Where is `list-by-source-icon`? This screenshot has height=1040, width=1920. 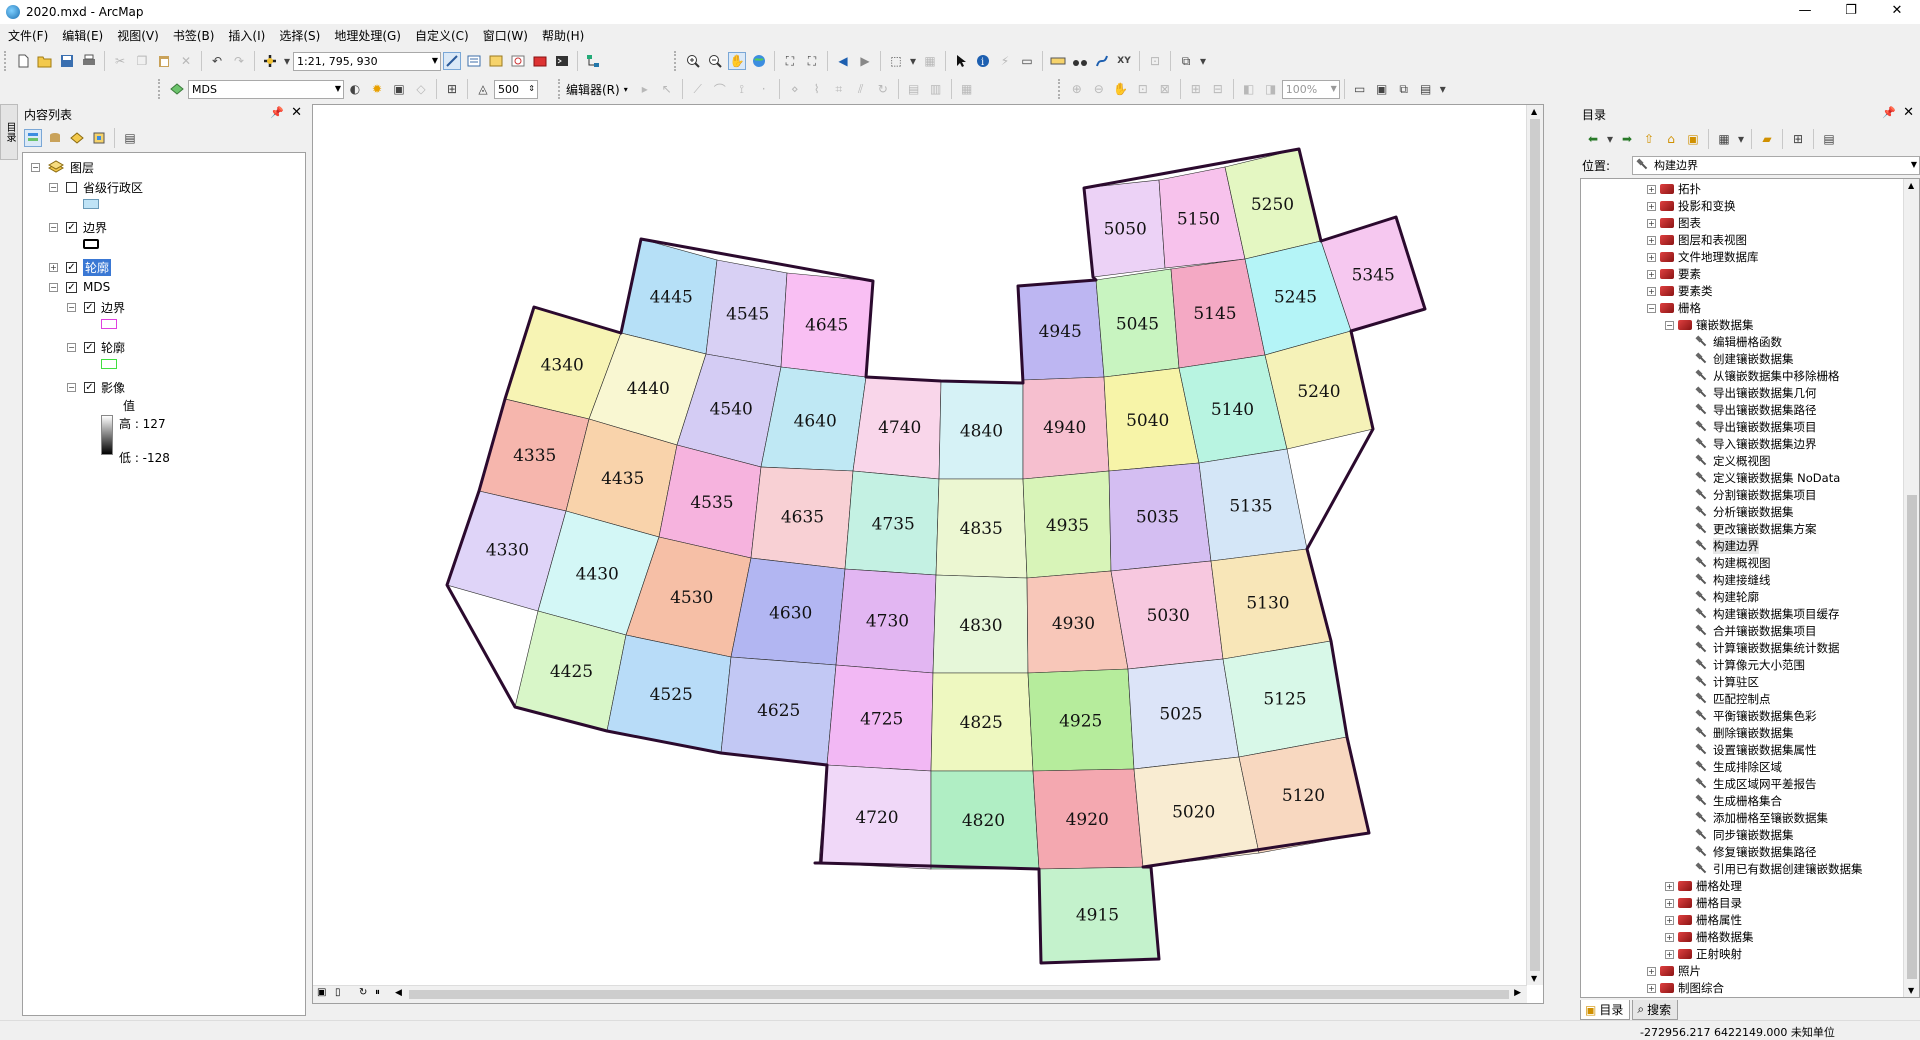
list-by-source-icon is located at coordinates (55, 138).